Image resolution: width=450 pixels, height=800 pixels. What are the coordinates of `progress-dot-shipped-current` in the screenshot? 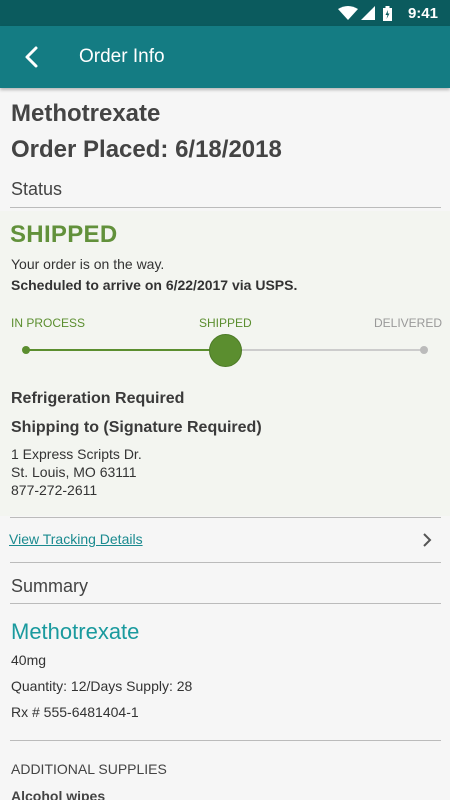 It's located at (225, 350).